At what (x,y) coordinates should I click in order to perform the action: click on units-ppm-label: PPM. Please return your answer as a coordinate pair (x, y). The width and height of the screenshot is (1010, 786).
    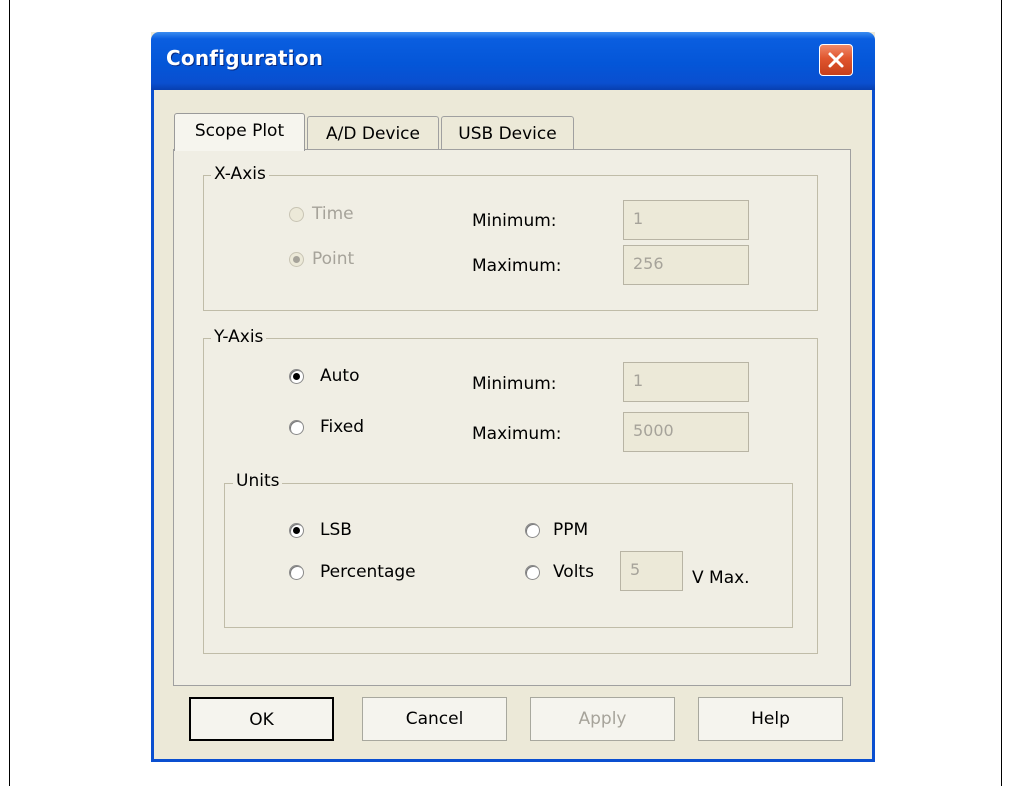
    Looking at the image, I should click on (571, 530).